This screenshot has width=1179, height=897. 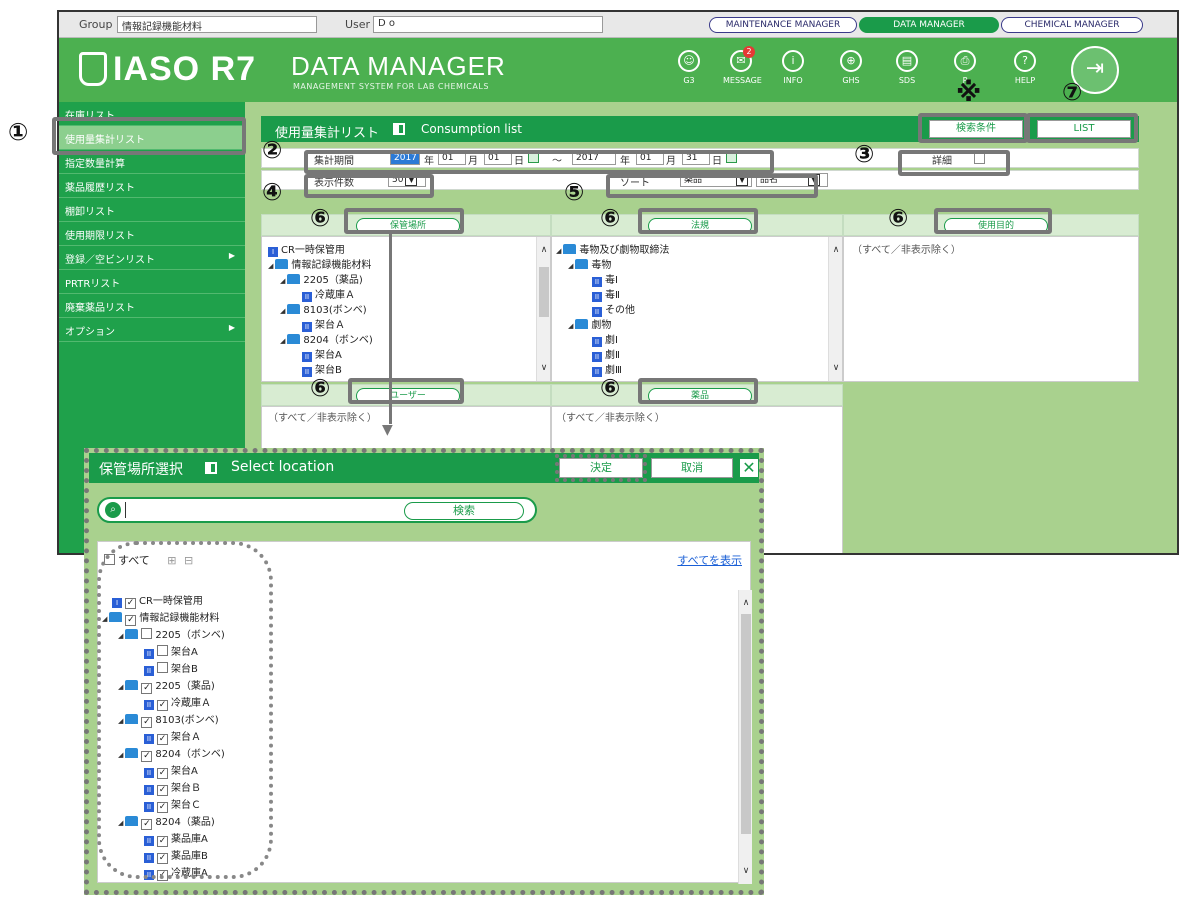 What do you see at coordinates (185, 69) in the screenshot?
I see `logo-text: IASO R7` at bounding box center [185, 69].